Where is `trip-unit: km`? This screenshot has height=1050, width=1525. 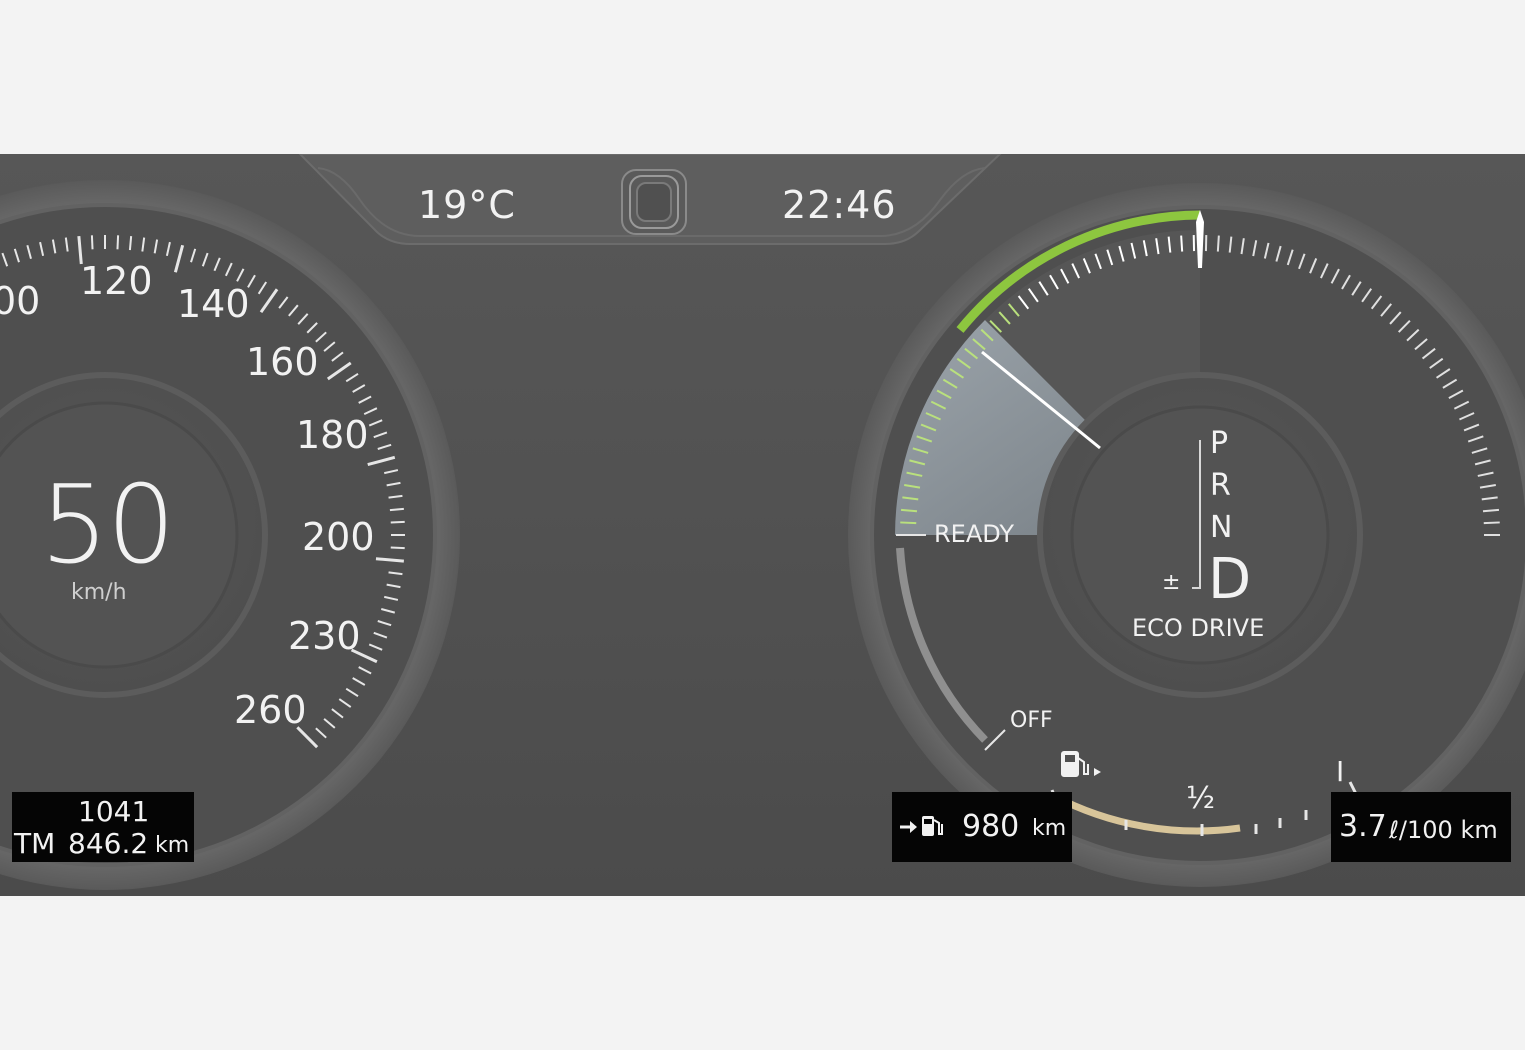
trip-unit: km is located at coordinates (172, 845).